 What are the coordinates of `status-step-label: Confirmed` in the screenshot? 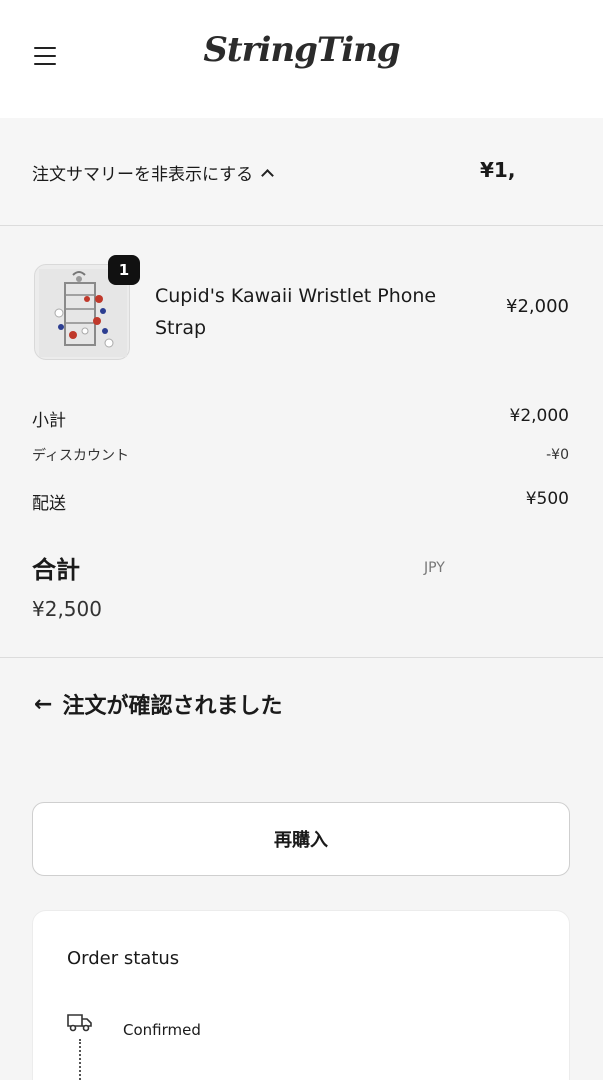 It's located at (162, 1030).